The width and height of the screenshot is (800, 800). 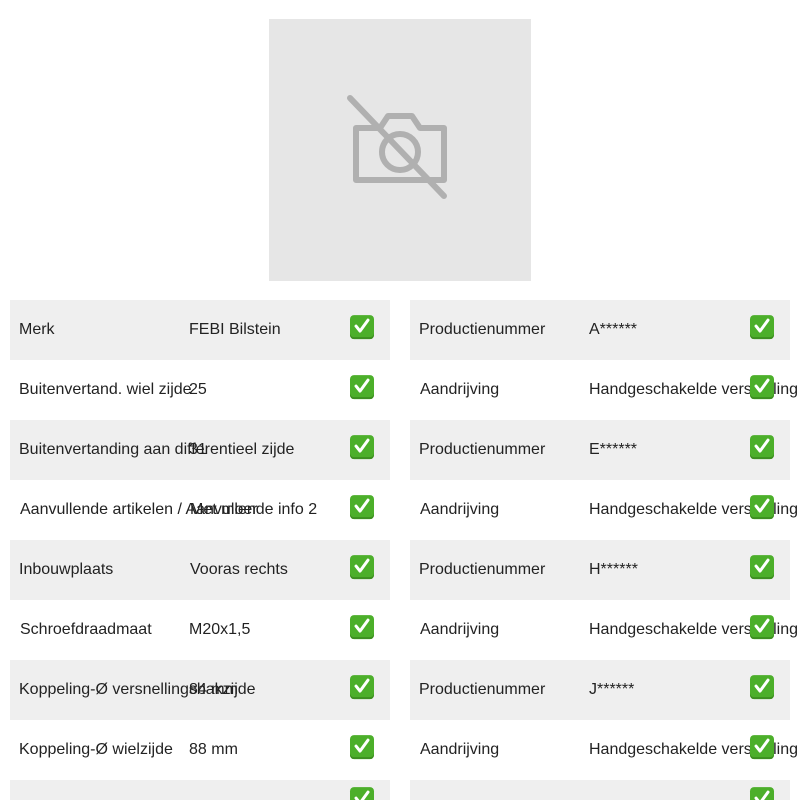 What do you see at coordinates (239, 569) in the screenshot?
I see `spec-value: Vooras rechts` at bounding box center [239, 569].